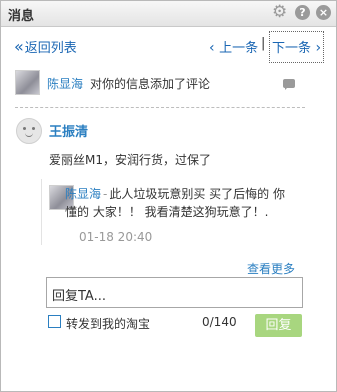 The width and height of the screenshot is (337, 392). Describe the element at coordinates (19, 46) in the screenshot. I see `double-chevron-left-icon: «` at that location.